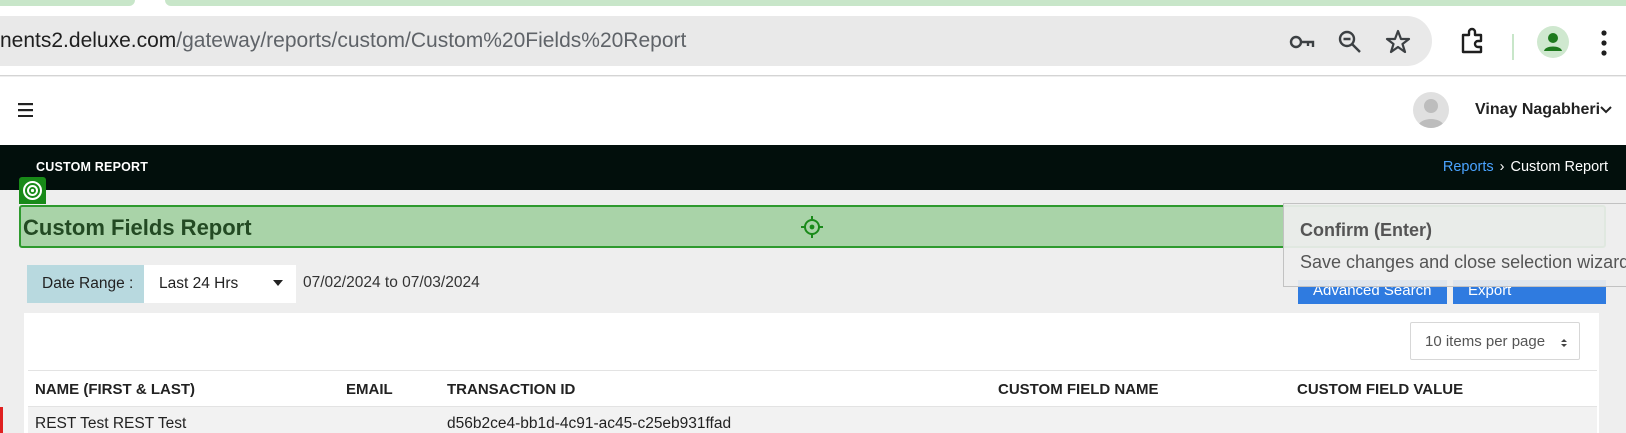 This screenshot has height=433, width=1626. Describe the element at coordinates (1, 420) in the screenshot. I see `edge-marker` at that location.